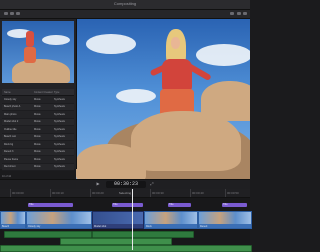  What do you see at coordinates (157, 193) in the screenshot?
I see `ruler-tick: 00:00:30` at bounding box center [157, 193].